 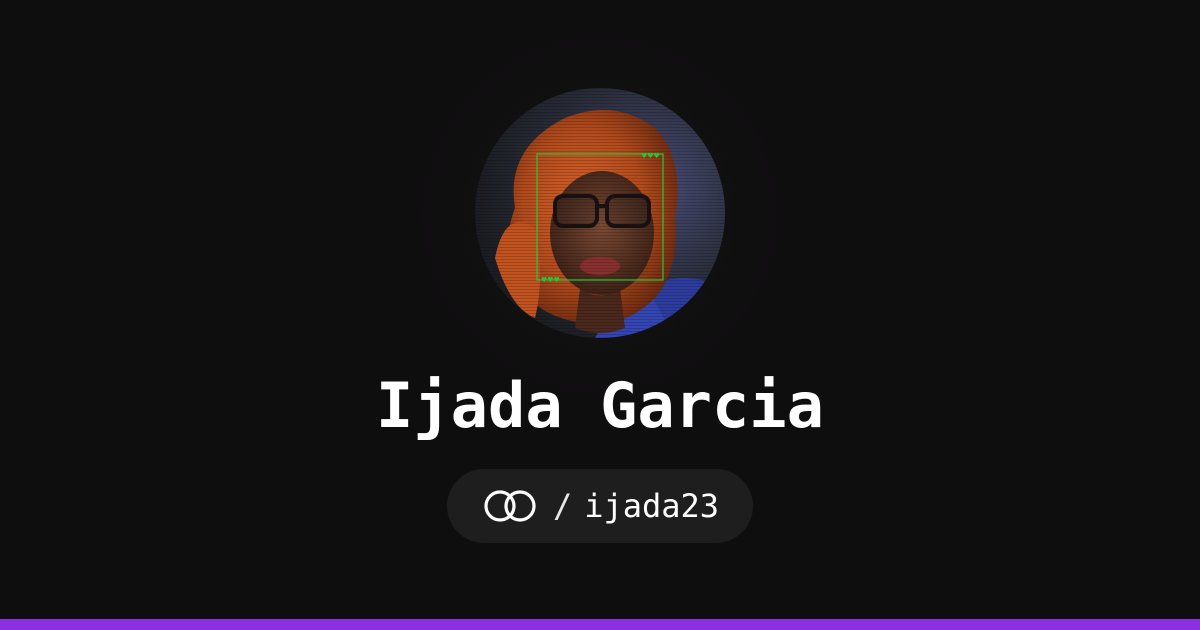 I want to click on accent-bar, so click(x=600, y=624).